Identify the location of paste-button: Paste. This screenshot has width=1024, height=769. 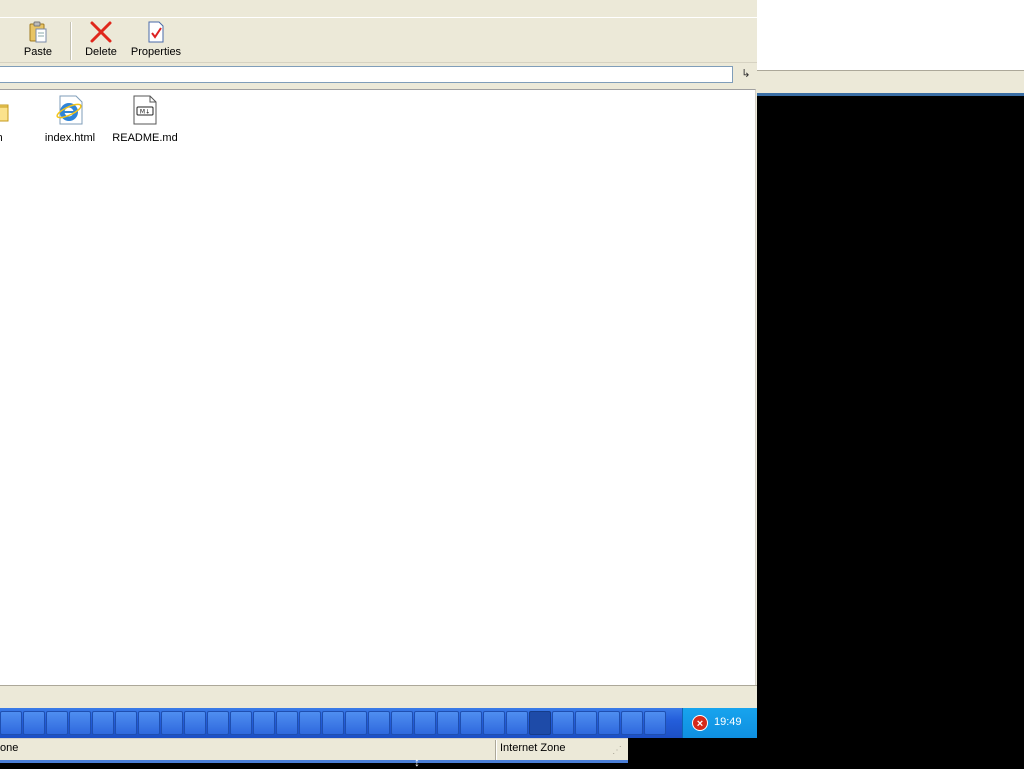
(38, 40).